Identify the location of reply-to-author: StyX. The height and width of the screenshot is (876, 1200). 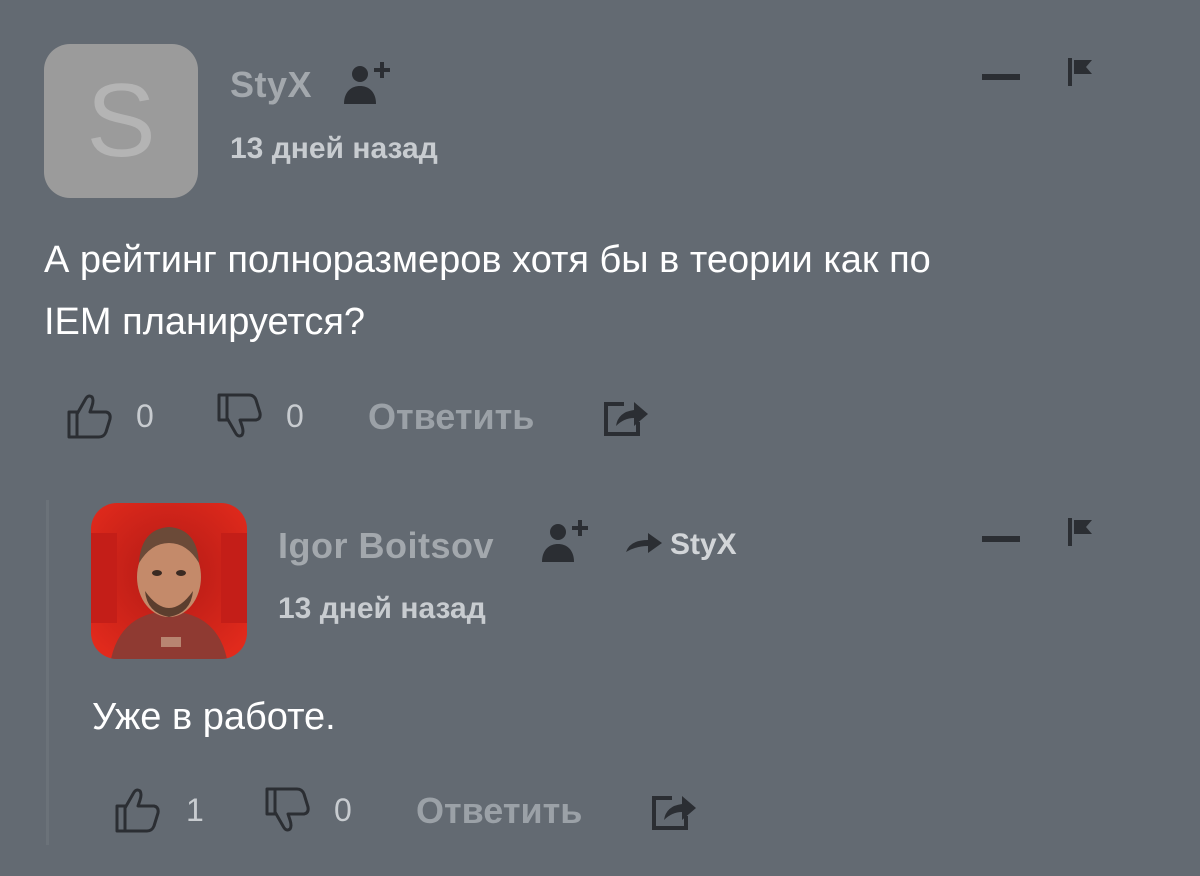
(703, 545).